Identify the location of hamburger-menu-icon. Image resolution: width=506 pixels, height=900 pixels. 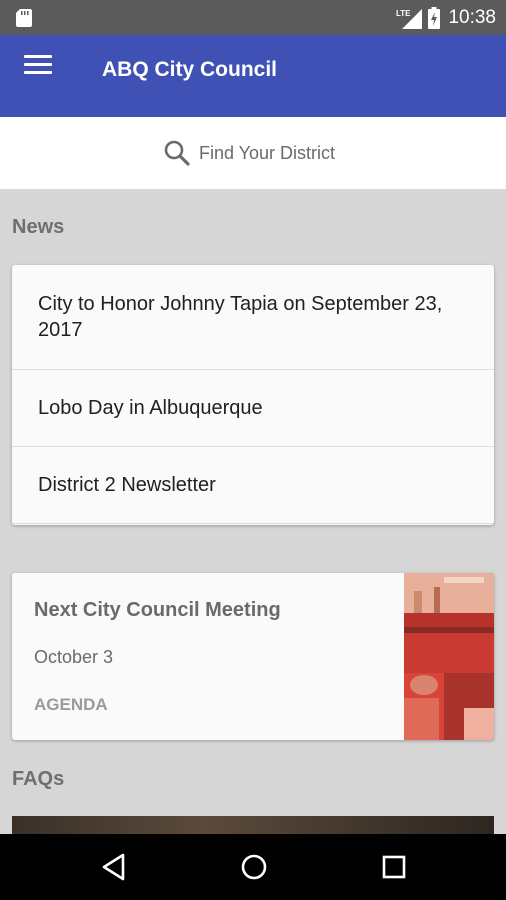
(38, 67).